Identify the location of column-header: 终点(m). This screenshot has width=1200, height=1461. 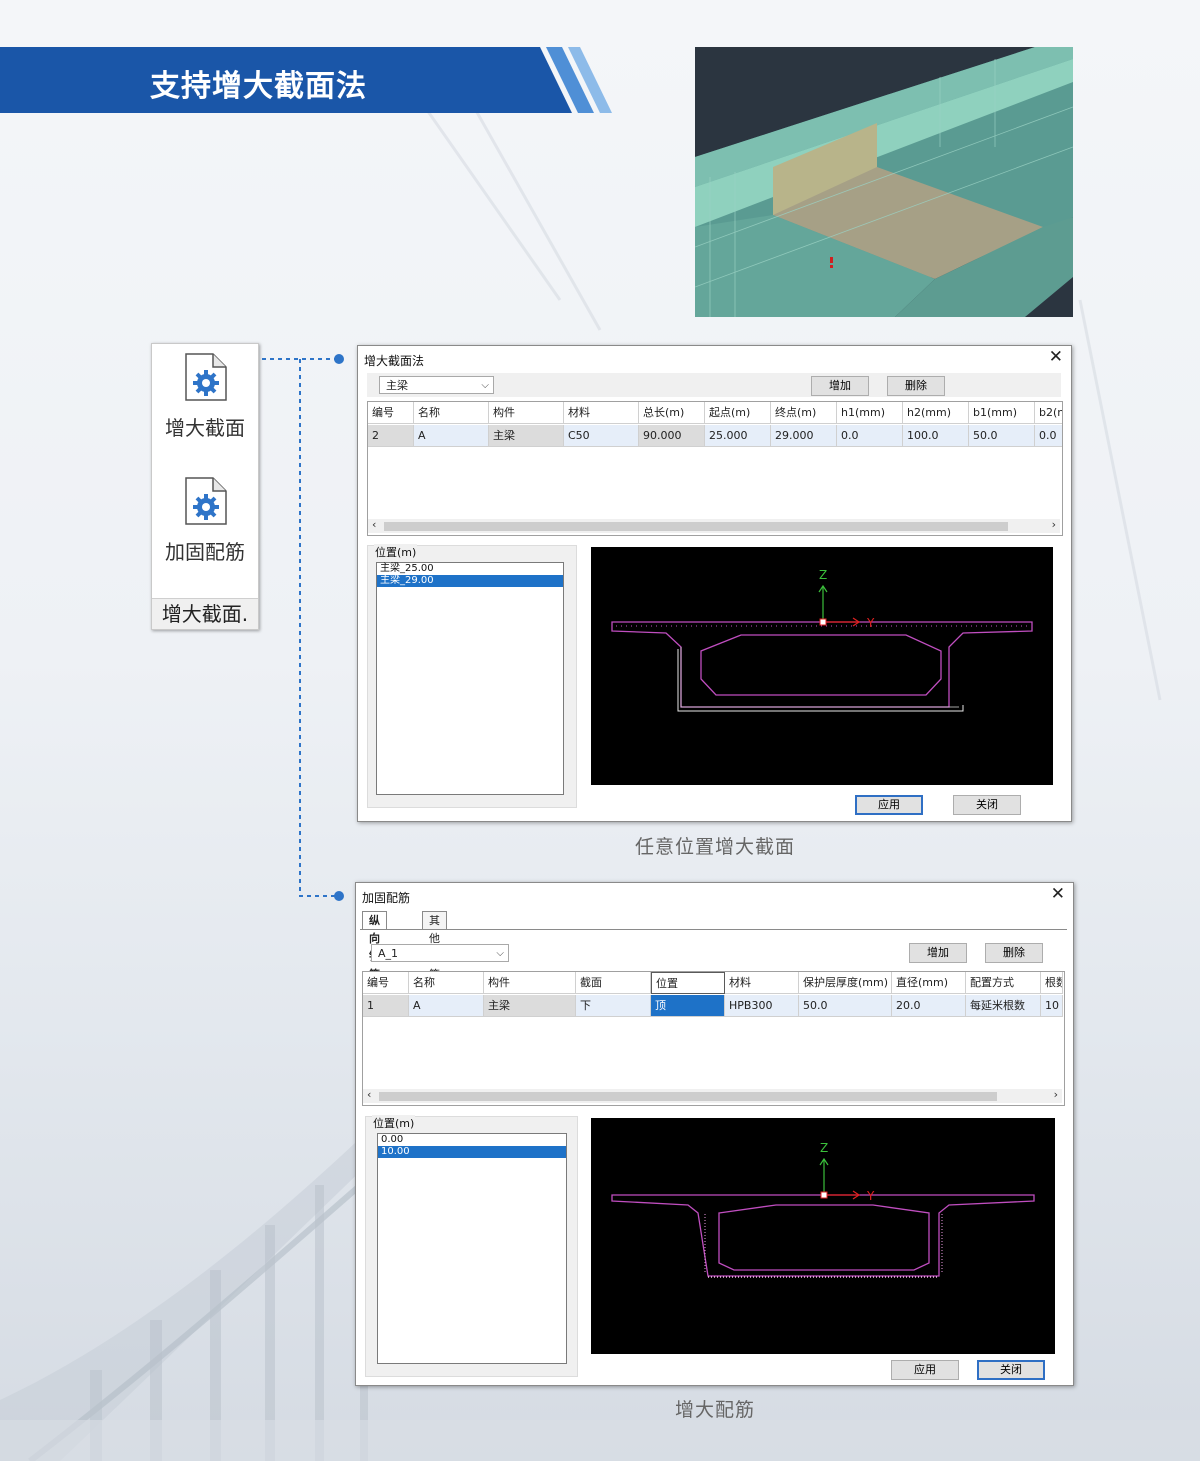
(804, 413).